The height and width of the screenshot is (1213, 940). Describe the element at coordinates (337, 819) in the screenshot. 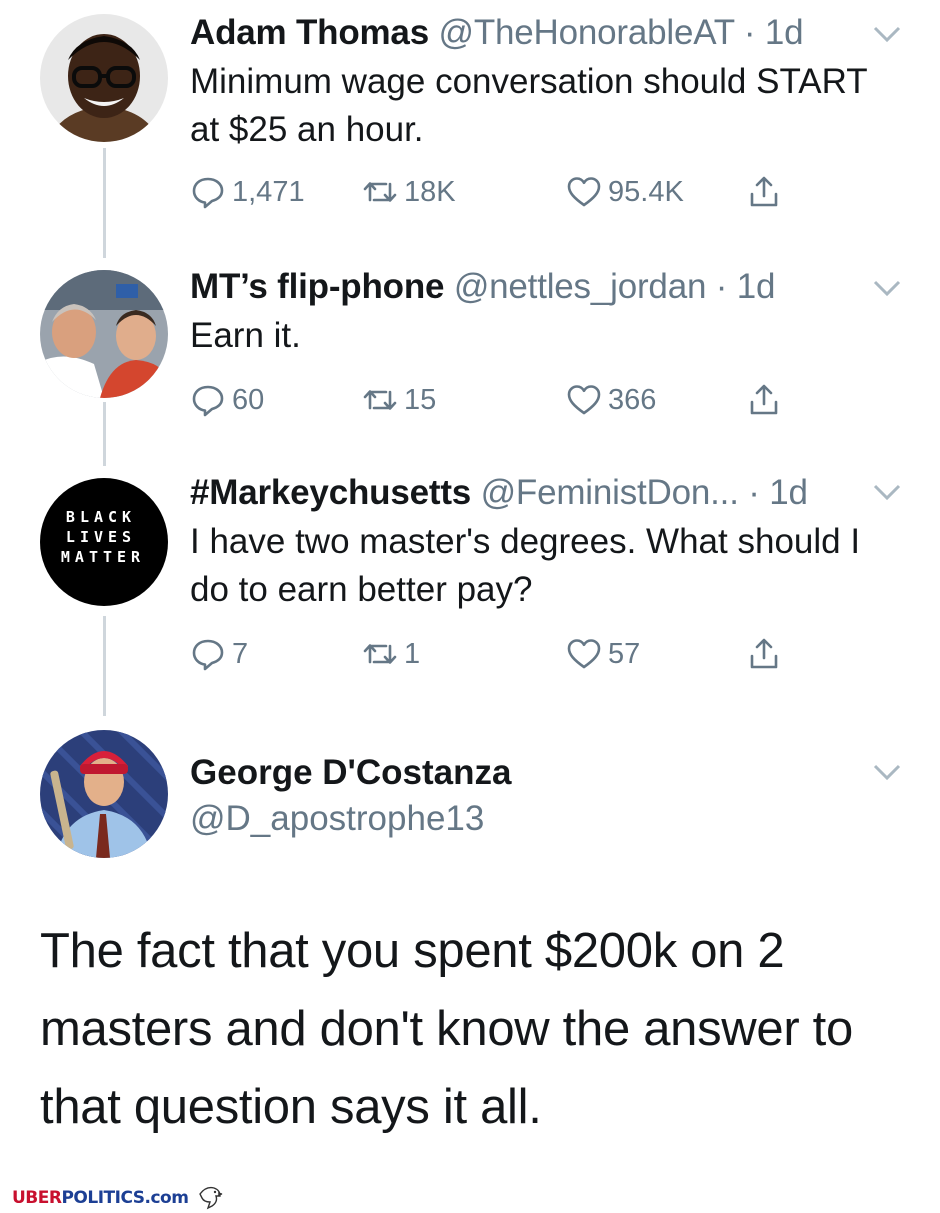

I see `user-handle: @D_apostrophe13` at that location.